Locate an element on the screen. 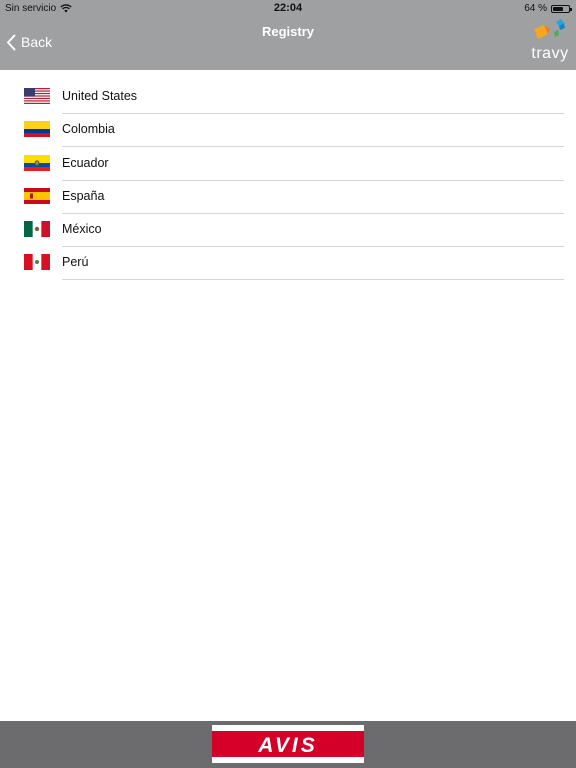 The height and width of the screenshot is (768, 576). country-row-ecuador: Ecuador is located at coordinates (288, 164).